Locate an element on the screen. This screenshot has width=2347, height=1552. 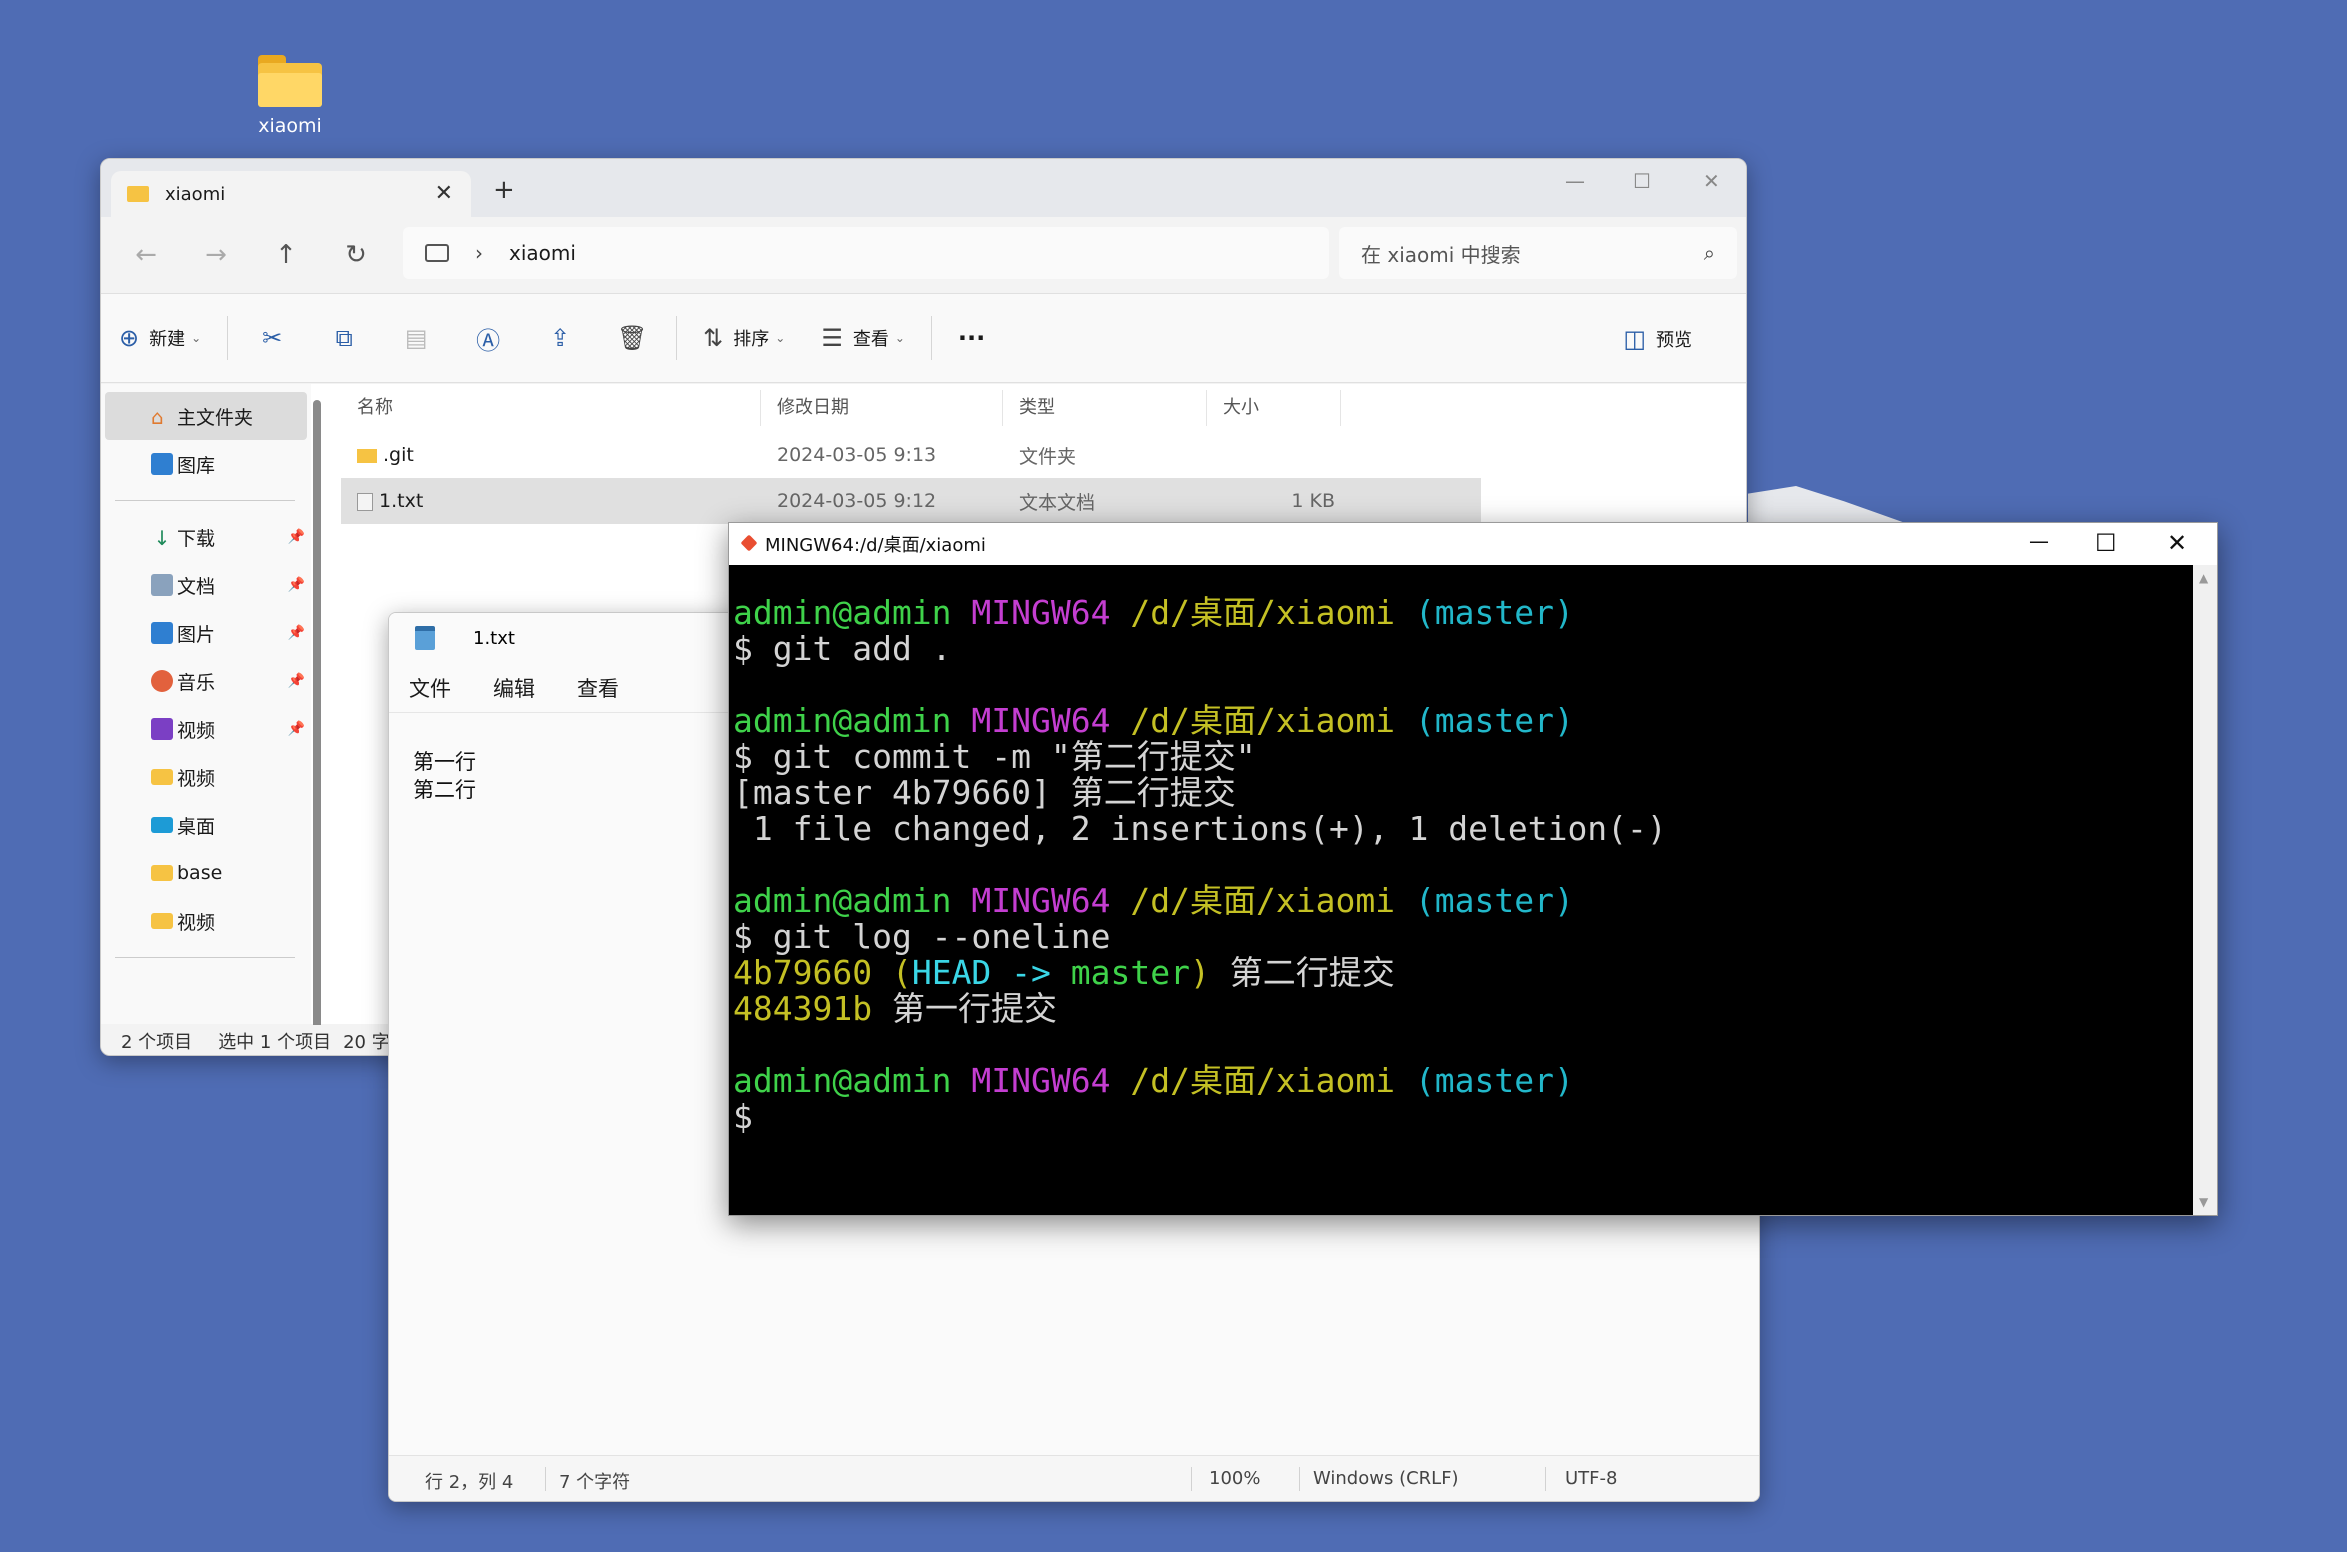
breadcrumb-xiaomi: xiaomi is located at coordinates (542, 253).